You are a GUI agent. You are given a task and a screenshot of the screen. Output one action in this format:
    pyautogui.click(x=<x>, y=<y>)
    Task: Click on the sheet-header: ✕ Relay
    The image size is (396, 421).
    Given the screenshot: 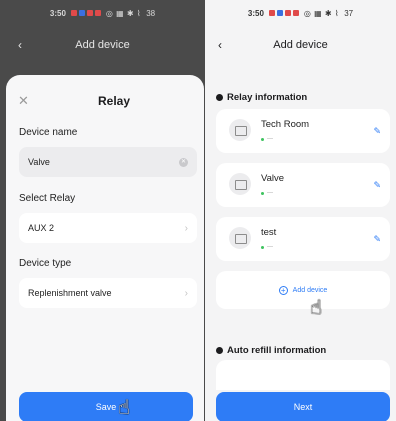 What is the action you would take?
    pyautogui.click(x=105, y=101)
    